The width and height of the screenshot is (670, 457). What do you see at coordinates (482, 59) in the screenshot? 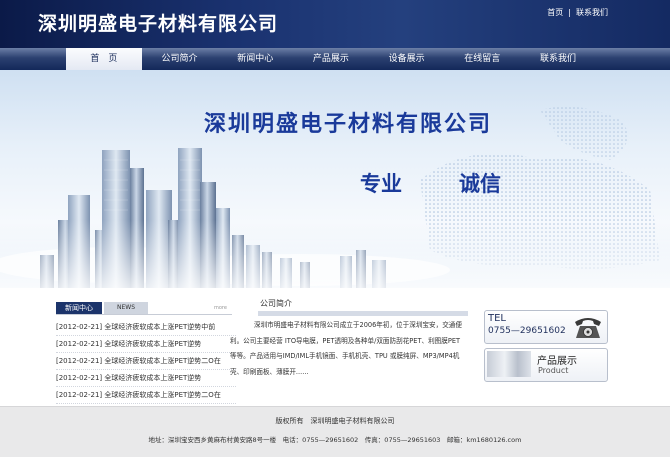
I see `nav-online-message: 在线留言` at bounding box center [482, 59].